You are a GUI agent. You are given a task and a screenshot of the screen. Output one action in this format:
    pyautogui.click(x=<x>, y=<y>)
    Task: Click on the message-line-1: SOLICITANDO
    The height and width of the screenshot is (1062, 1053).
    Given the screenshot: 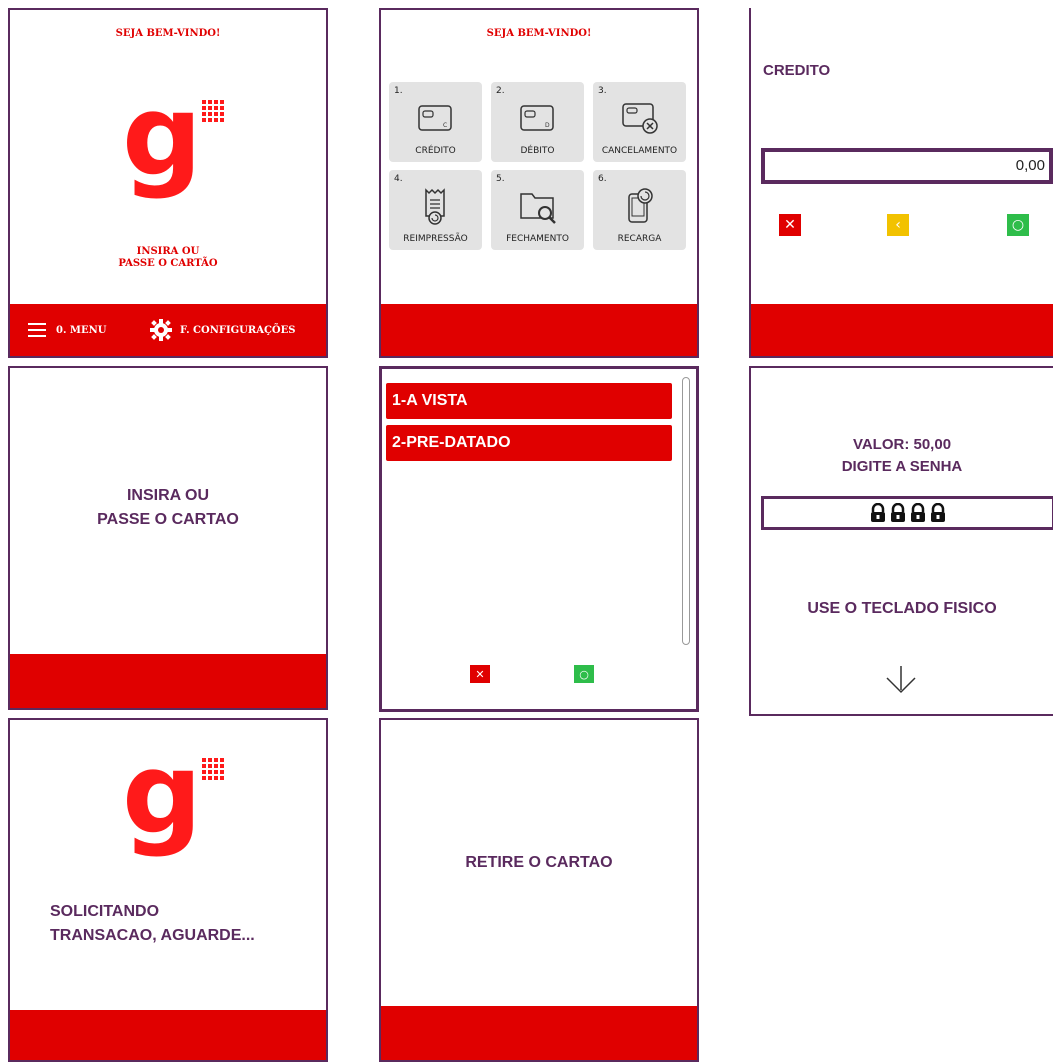 What is the action you would take?
    pyautogui.click(x=105, y=911)
    